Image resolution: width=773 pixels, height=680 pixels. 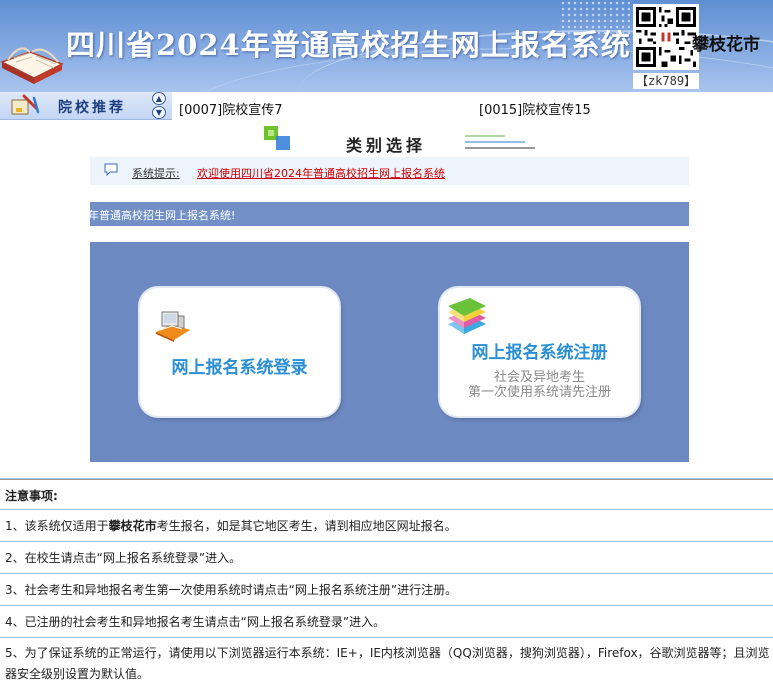 What do you see at coordinates (348, 45) in the screenshot?
I see `site-title: 四川省2024年普通高校招生网上报名系统` at bounding box center [348, 45].